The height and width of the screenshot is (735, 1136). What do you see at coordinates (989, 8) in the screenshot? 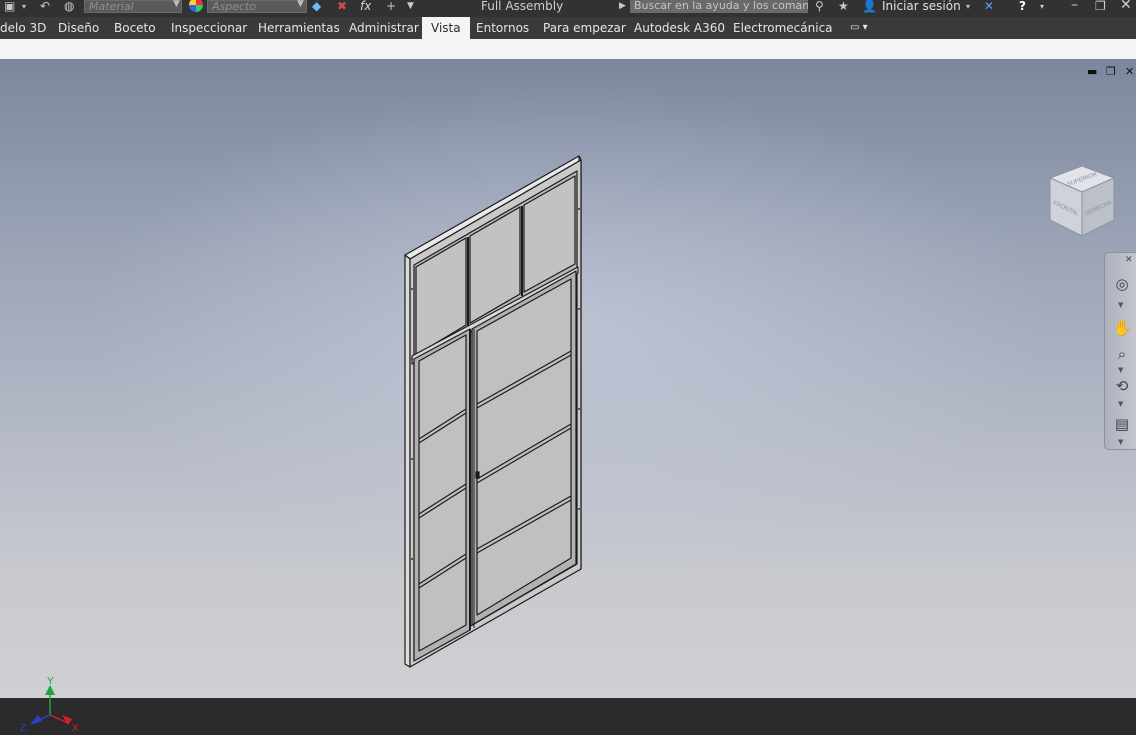
I see `exchange-icon: ✕` at bounding box center [989, 8].